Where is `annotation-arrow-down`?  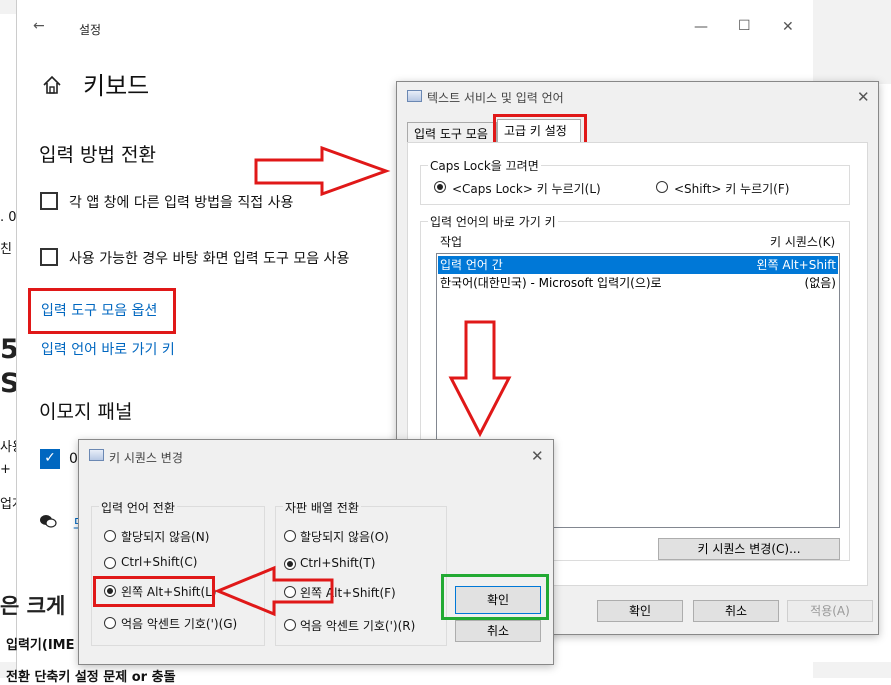
annotation-arrow-down is located at coordinates (480, 379).